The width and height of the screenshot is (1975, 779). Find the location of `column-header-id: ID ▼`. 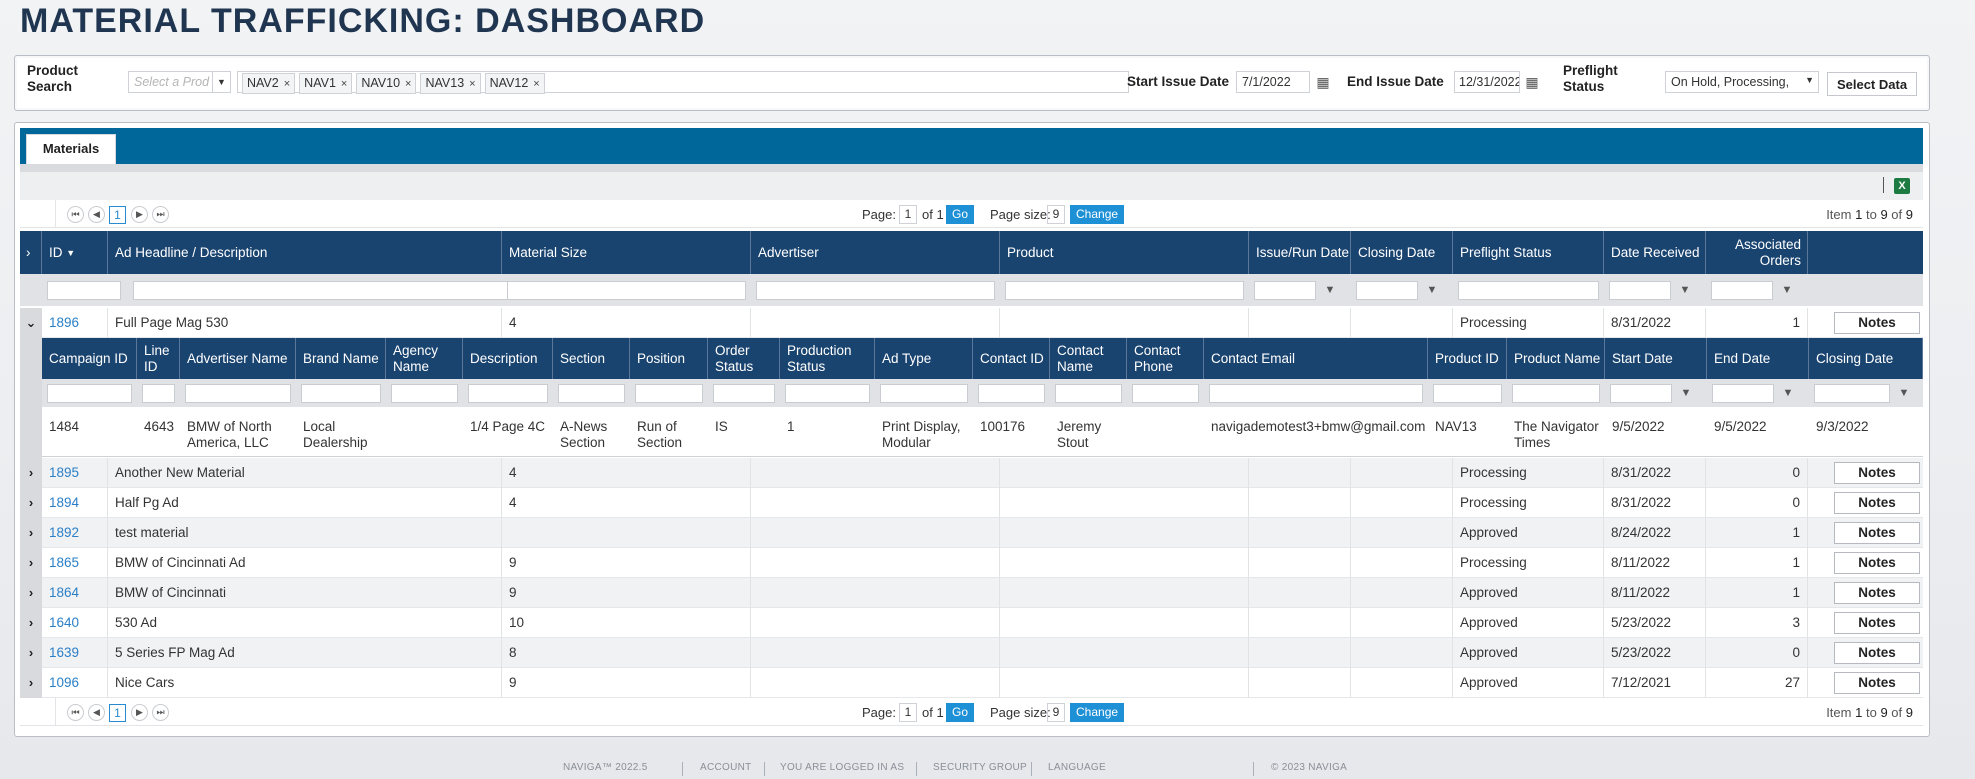

column-header-id: ID ▼ is located at coordinates (75, 252).